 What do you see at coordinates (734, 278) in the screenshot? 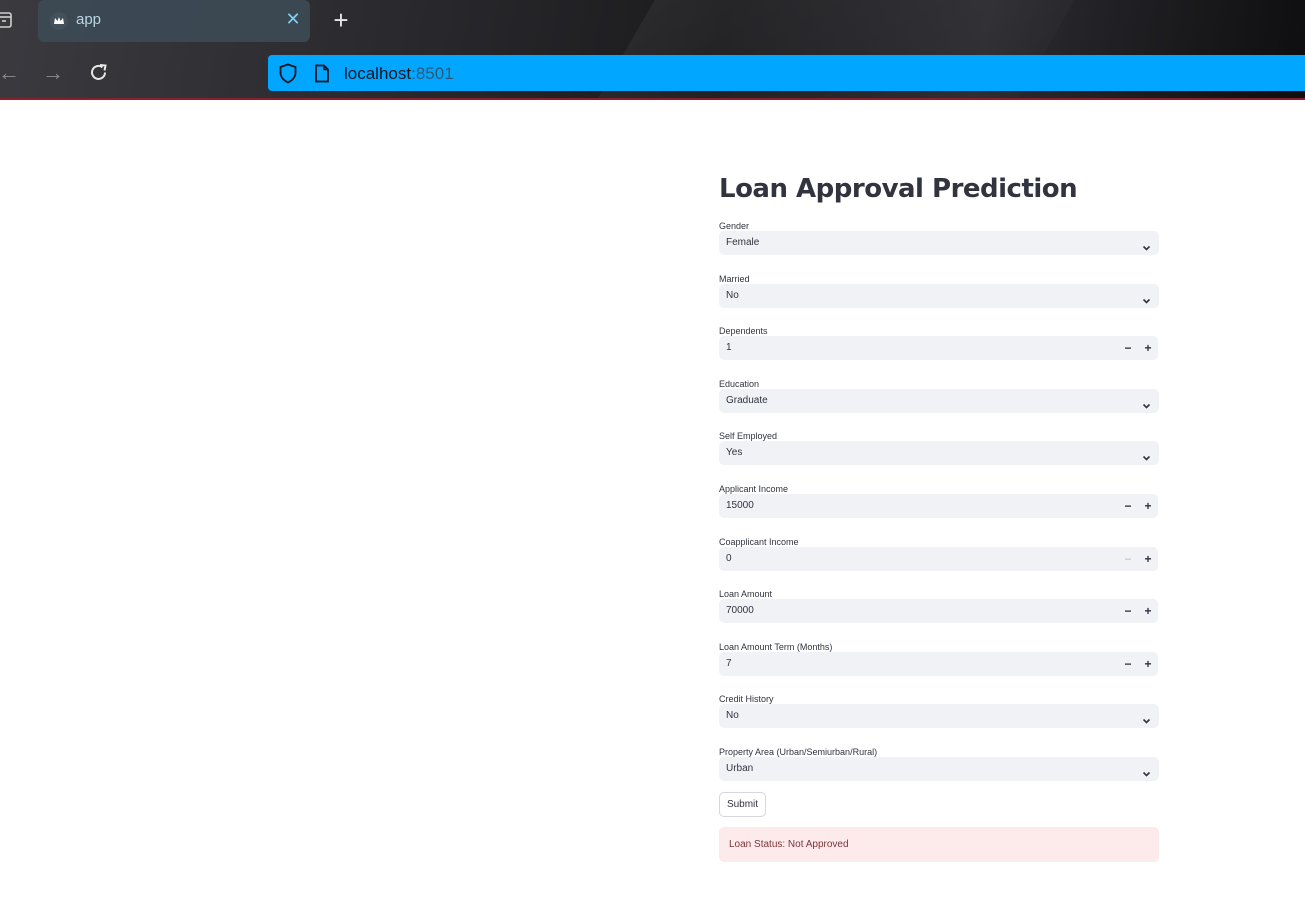
I see `field-label: Married` at bounding box center [734, 278].